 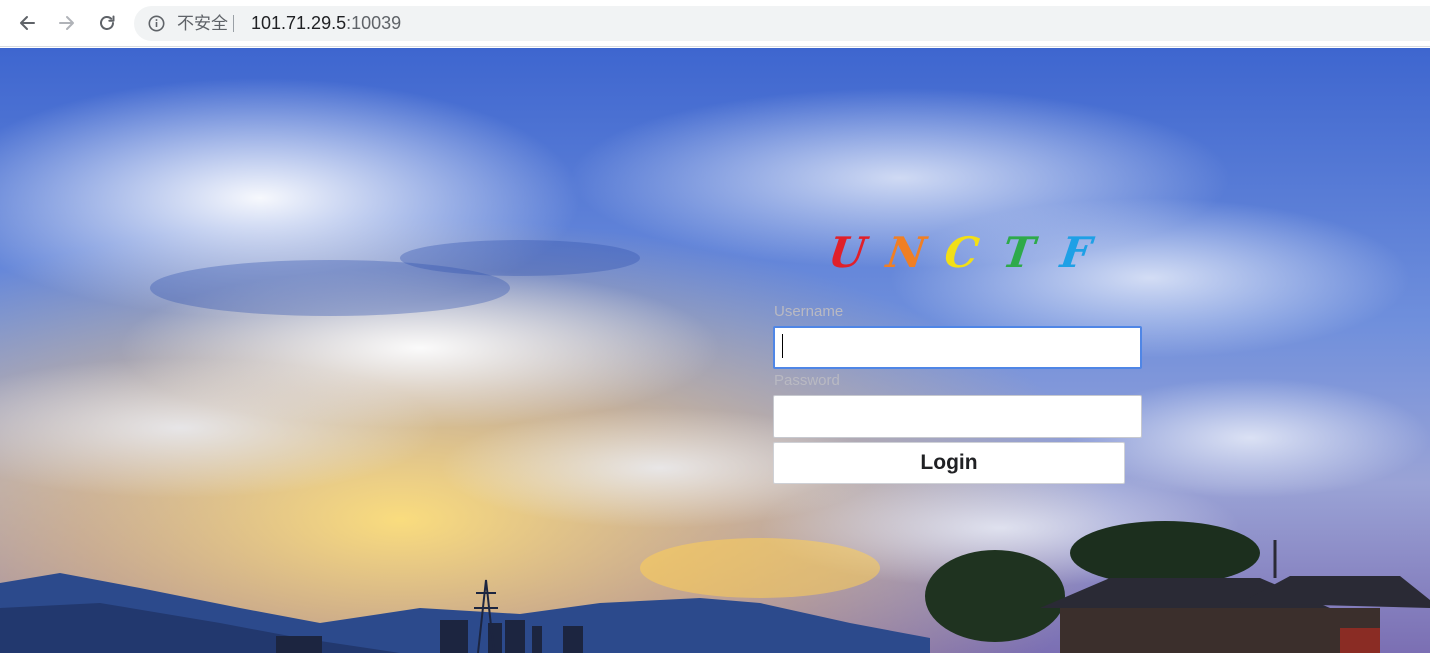 What do you see at coordinates (782, 346) in the screenshot?
I see `text-caret` at bounding box center [782, 346].